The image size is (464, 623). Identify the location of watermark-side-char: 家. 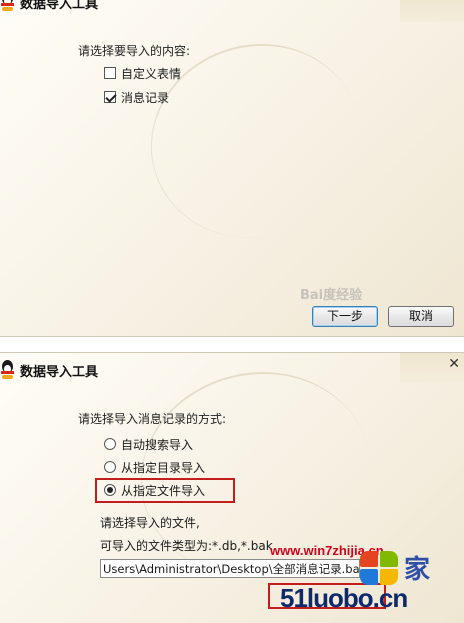
(417, 570).